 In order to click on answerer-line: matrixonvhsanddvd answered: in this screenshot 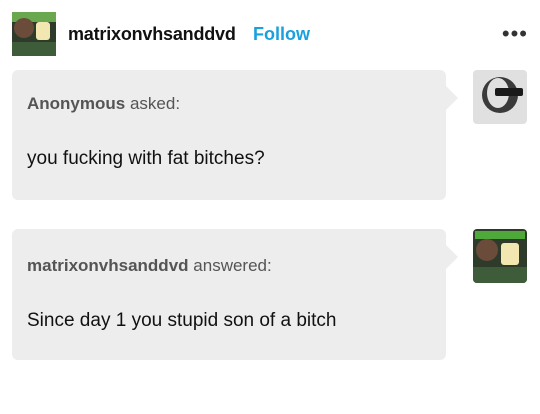, I will do `click(149, 266)`.